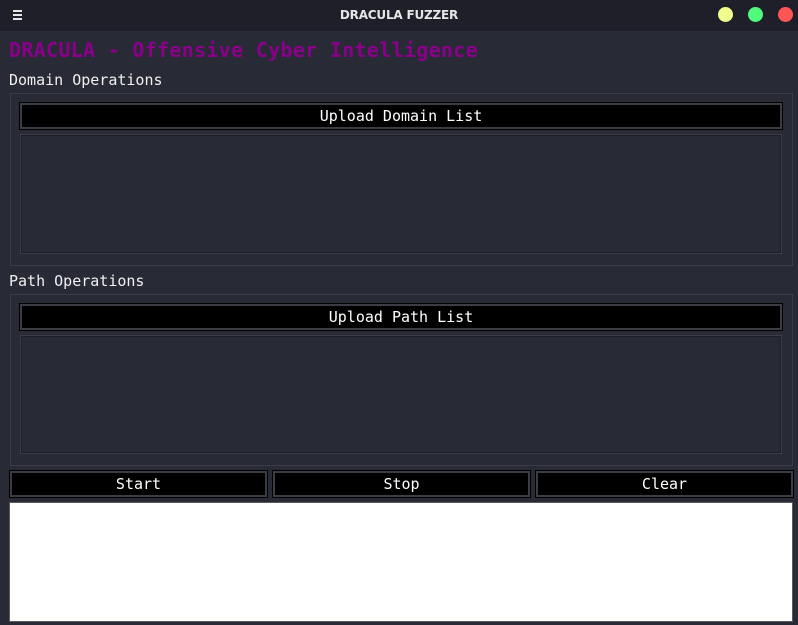 This screenshot has width=798, height=625. Describe the element at coordinates (243, 50) in the screenshot. I see `app-title: DRACULA - Offensive Cyber Intelligence` at that location.